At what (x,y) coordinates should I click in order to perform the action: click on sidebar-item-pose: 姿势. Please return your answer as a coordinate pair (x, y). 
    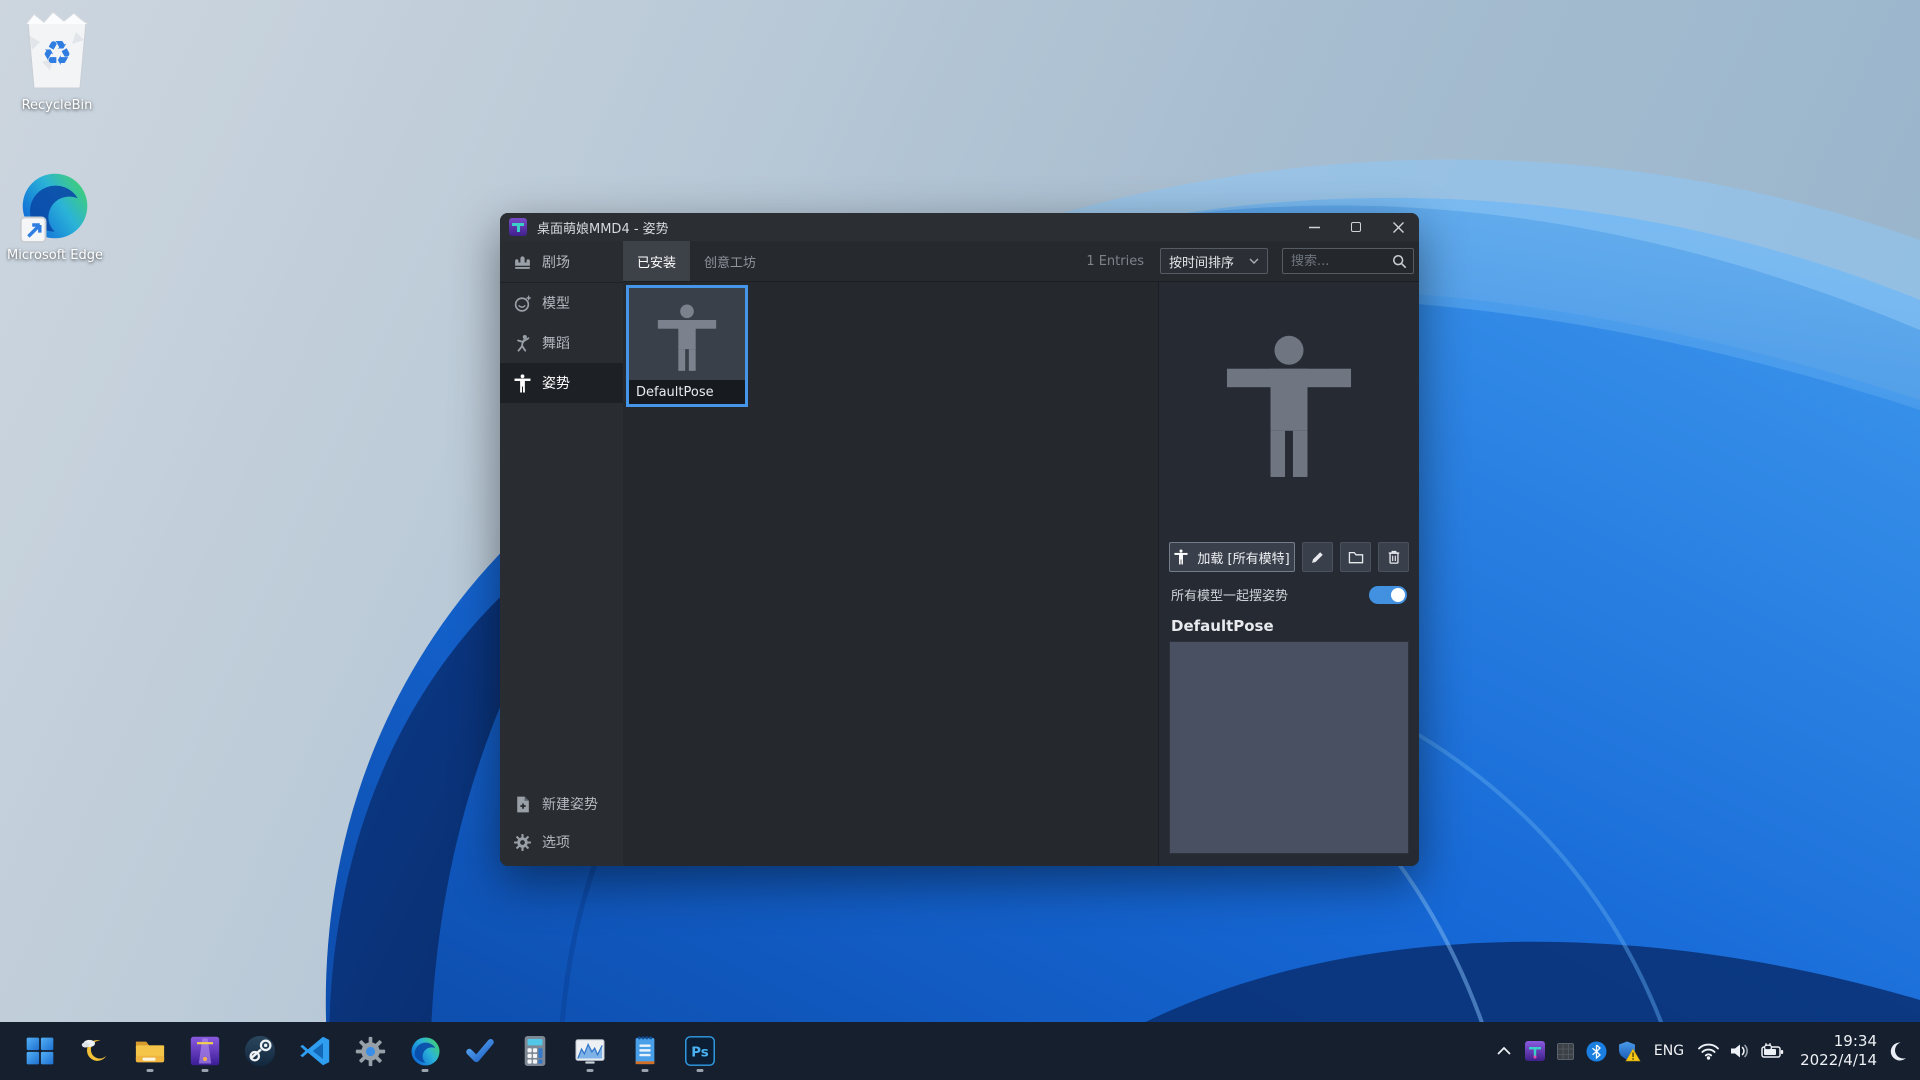
    Looking at the image, I should click on (561, 383).